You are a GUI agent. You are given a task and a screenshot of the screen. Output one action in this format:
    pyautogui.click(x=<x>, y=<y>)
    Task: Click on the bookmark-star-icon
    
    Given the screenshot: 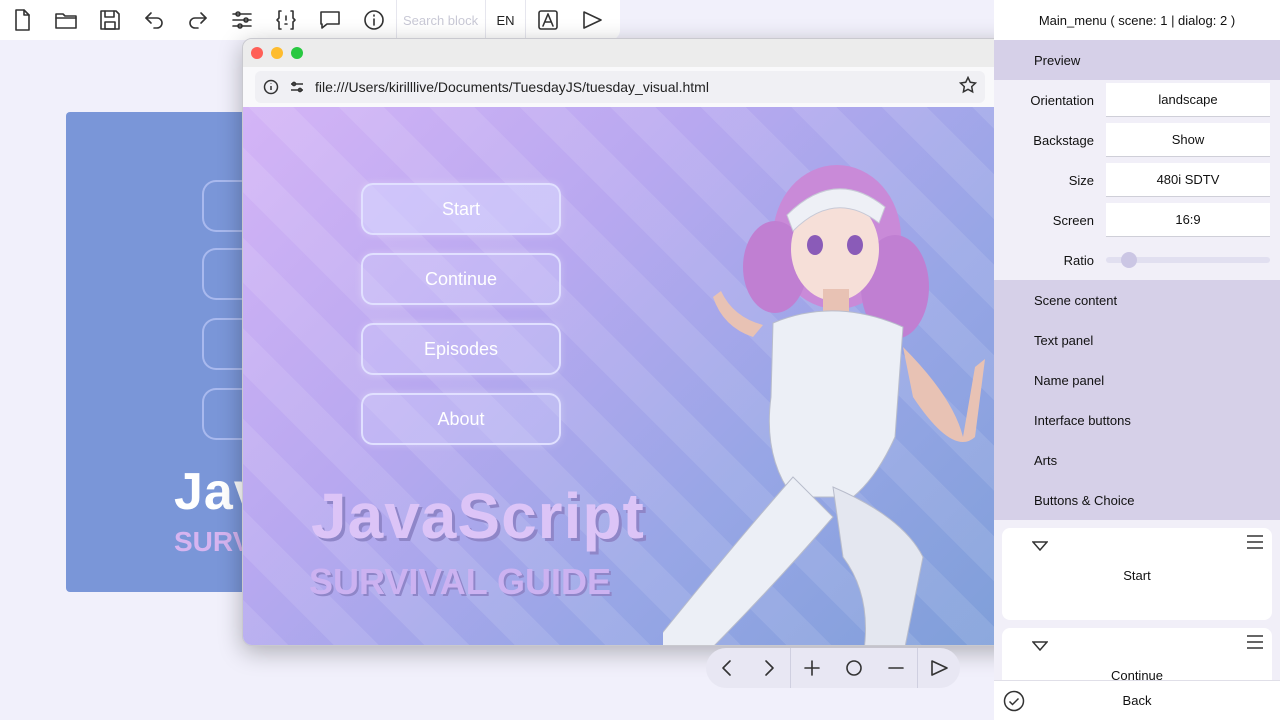 What is the action you would take?
    pyautogui.click(x=968, y=87)
    